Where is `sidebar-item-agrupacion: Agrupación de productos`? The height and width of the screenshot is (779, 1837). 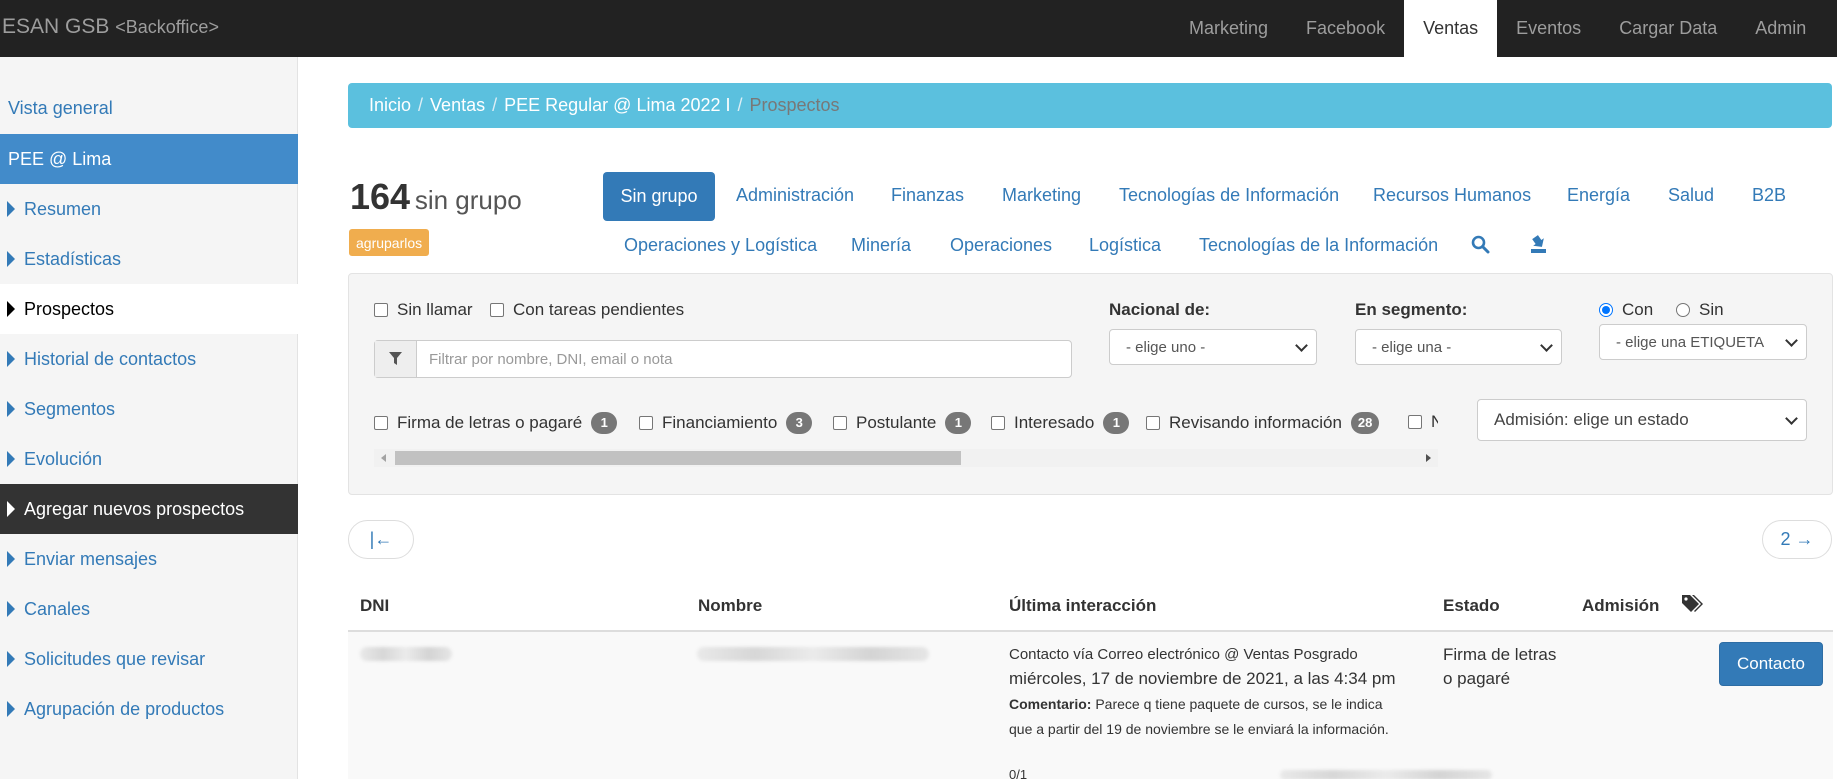
sidebar-item-agrupacion: Agrupación de productos is located at coordinates (149, 709).